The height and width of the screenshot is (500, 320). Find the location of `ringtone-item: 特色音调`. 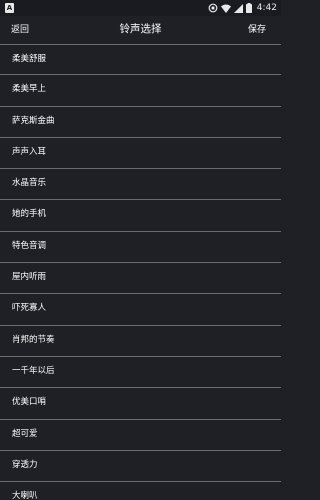

ringtone-item: 特色音调 is located at coordinates (140, 248).